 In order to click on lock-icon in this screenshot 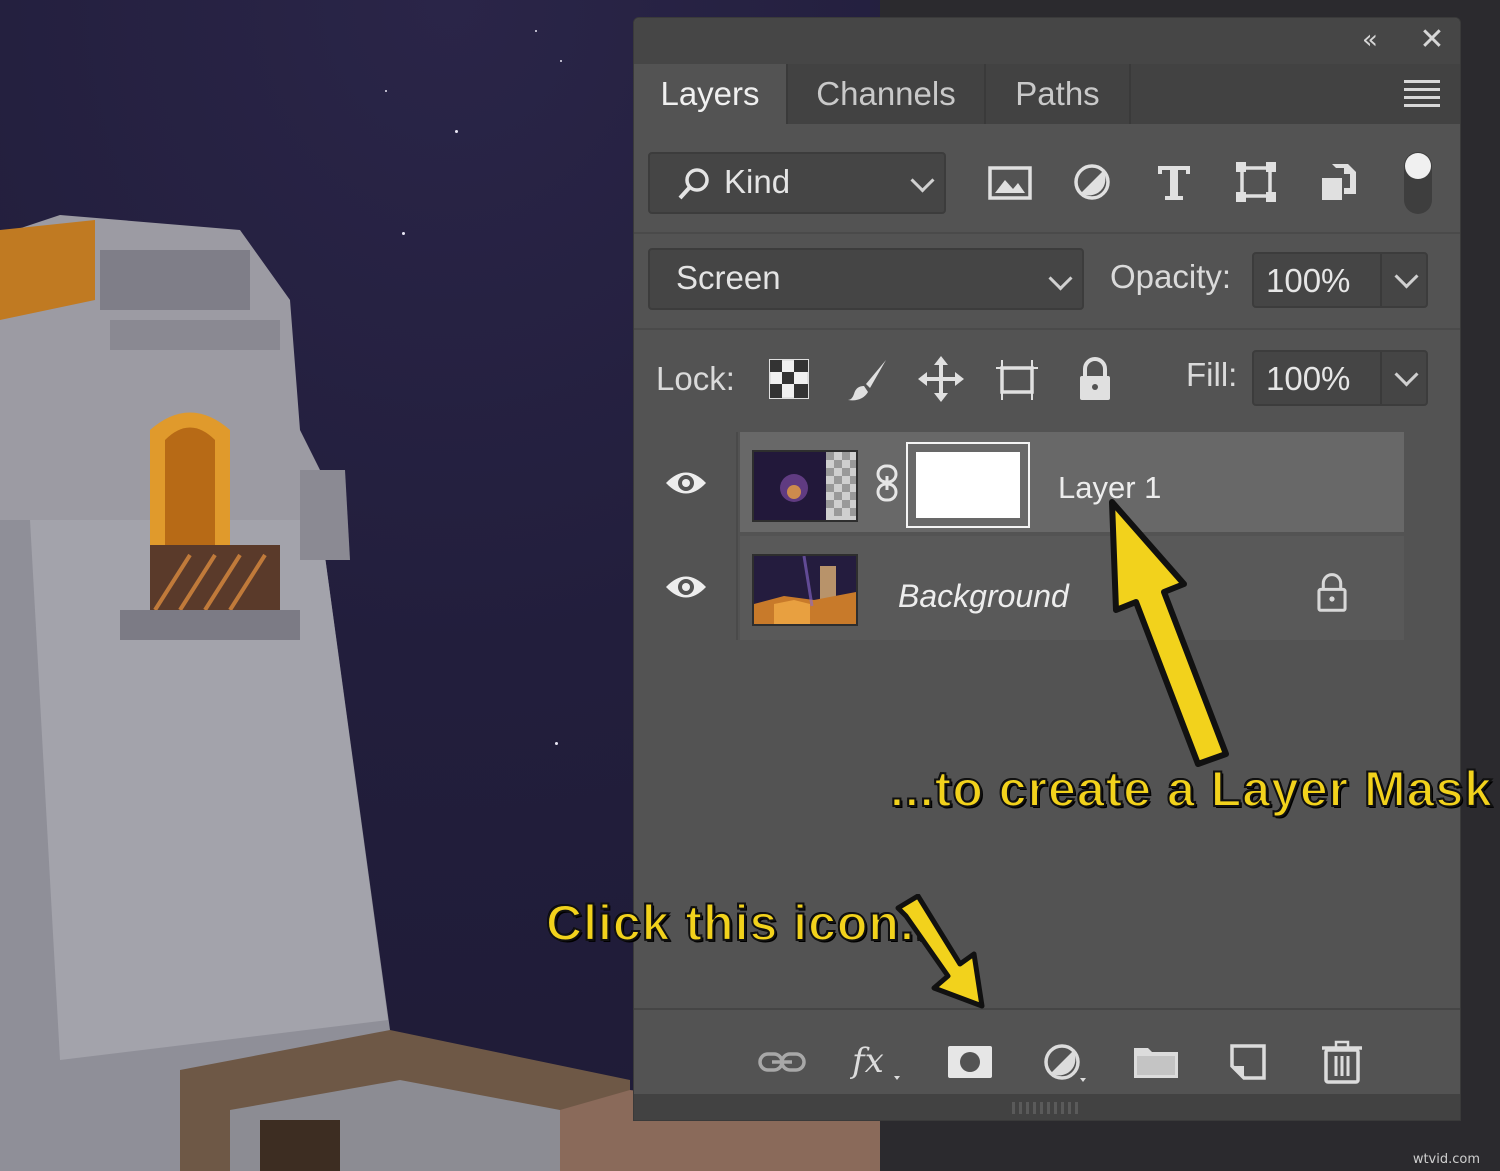, I will do `click(1332, 592)`.